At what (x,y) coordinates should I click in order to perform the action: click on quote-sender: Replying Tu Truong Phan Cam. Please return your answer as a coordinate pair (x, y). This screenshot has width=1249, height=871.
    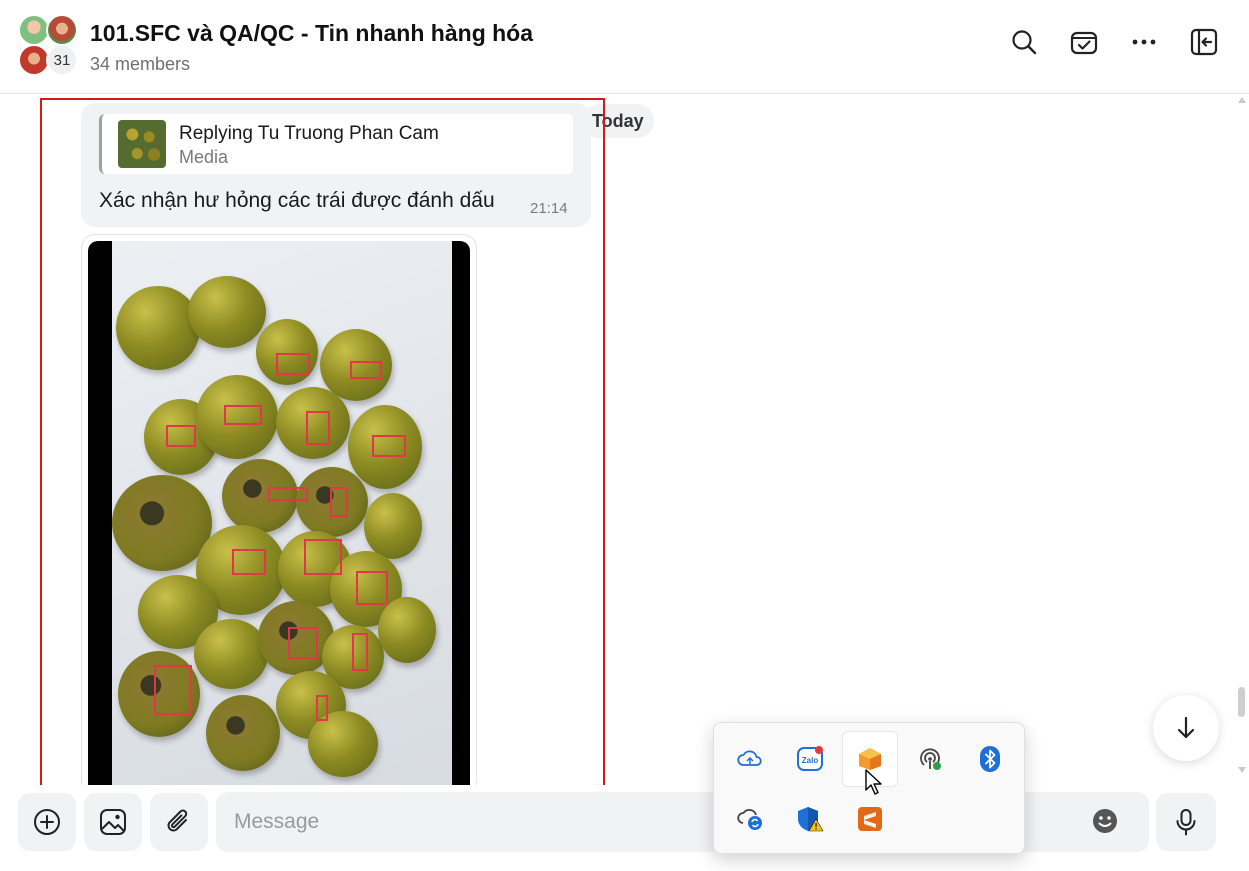
    Looking at the image, I should click on (309, 133).